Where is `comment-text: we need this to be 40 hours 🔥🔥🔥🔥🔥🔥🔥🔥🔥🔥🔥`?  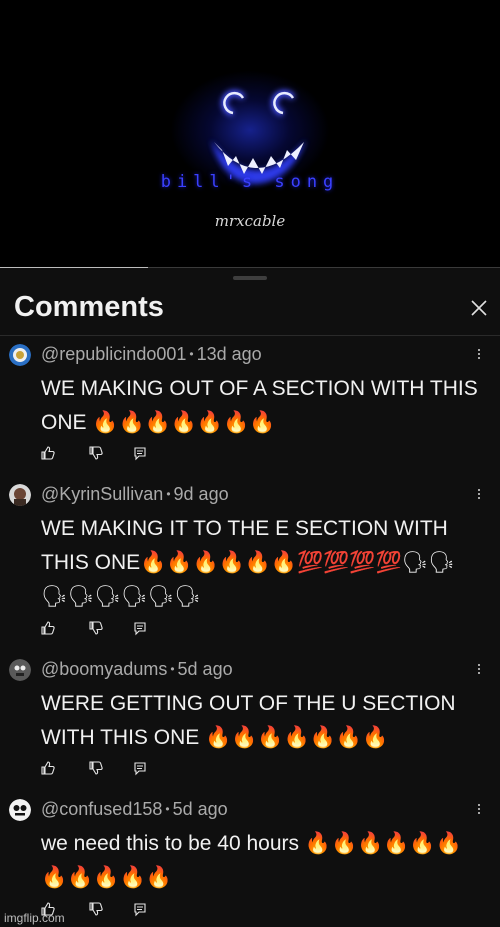
comment-text: we need this to be 40 hours 🔥🔥🔥🔥🔥🔥🔥🔥🔥🔥🔥 is located at coordinates (251, 860).